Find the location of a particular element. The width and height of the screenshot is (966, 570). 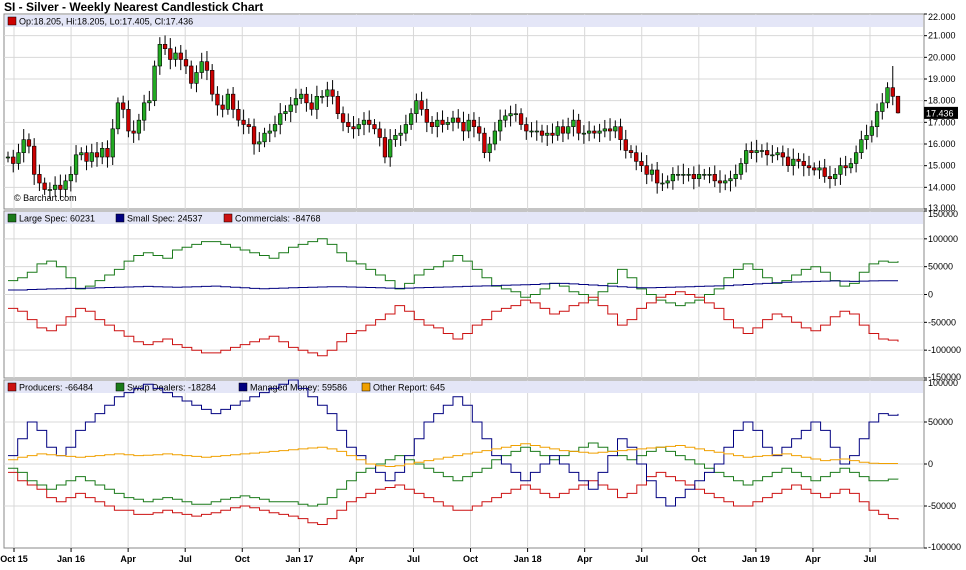

y-tick-label: 22.000 is located at coordinates (942, 17).